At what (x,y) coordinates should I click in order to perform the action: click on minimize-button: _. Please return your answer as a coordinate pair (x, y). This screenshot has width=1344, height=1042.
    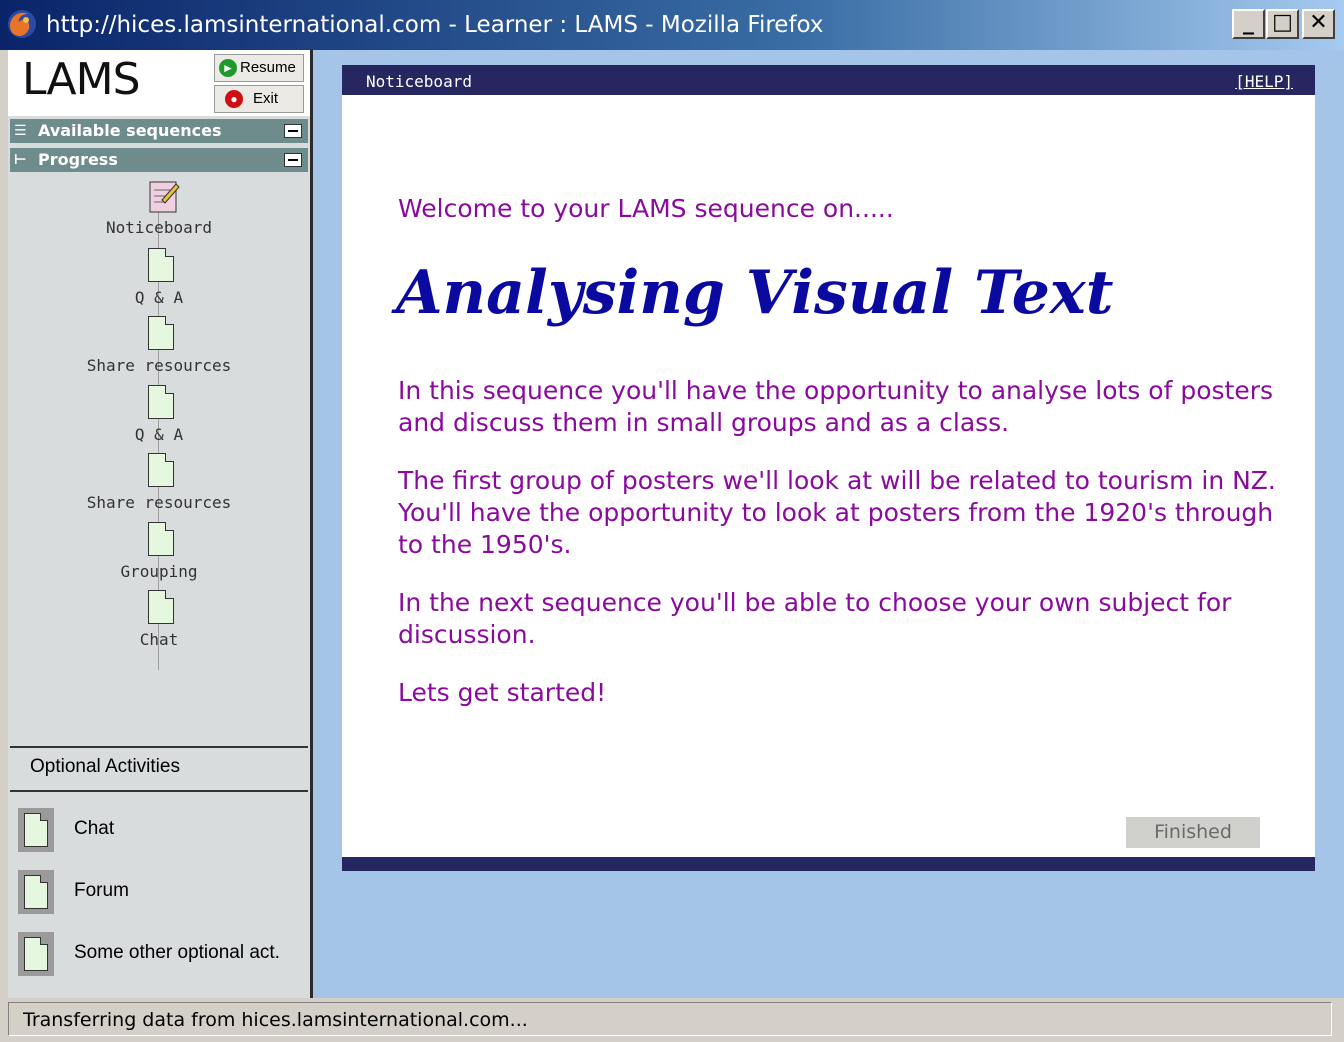
    Looking at the image, I should click on (1248, 24).